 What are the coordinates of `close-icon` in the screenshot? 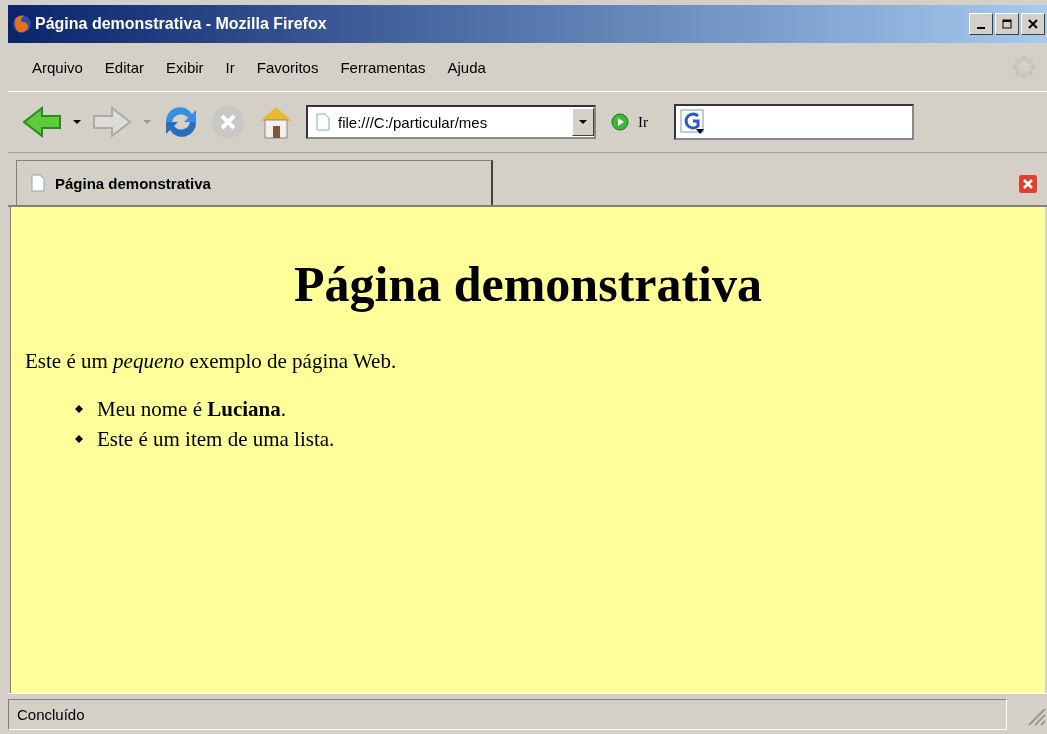 It's located at (1033, 24).